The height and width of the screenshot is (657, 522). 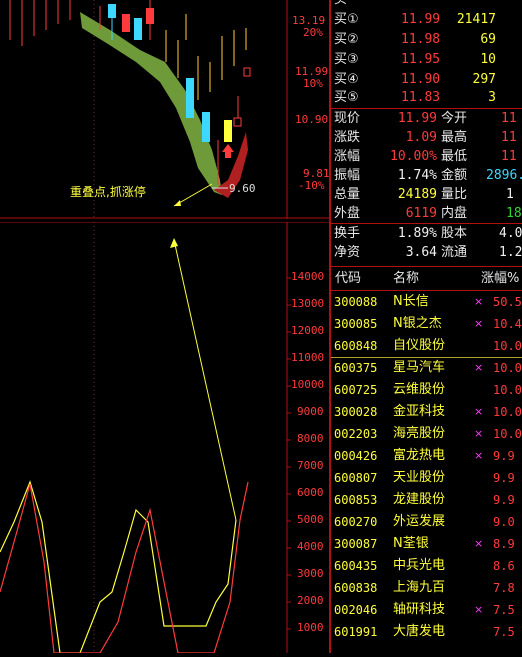 I want to click on stock-row: 300088 N长信 × 50.5, so click(x=426, y=302).